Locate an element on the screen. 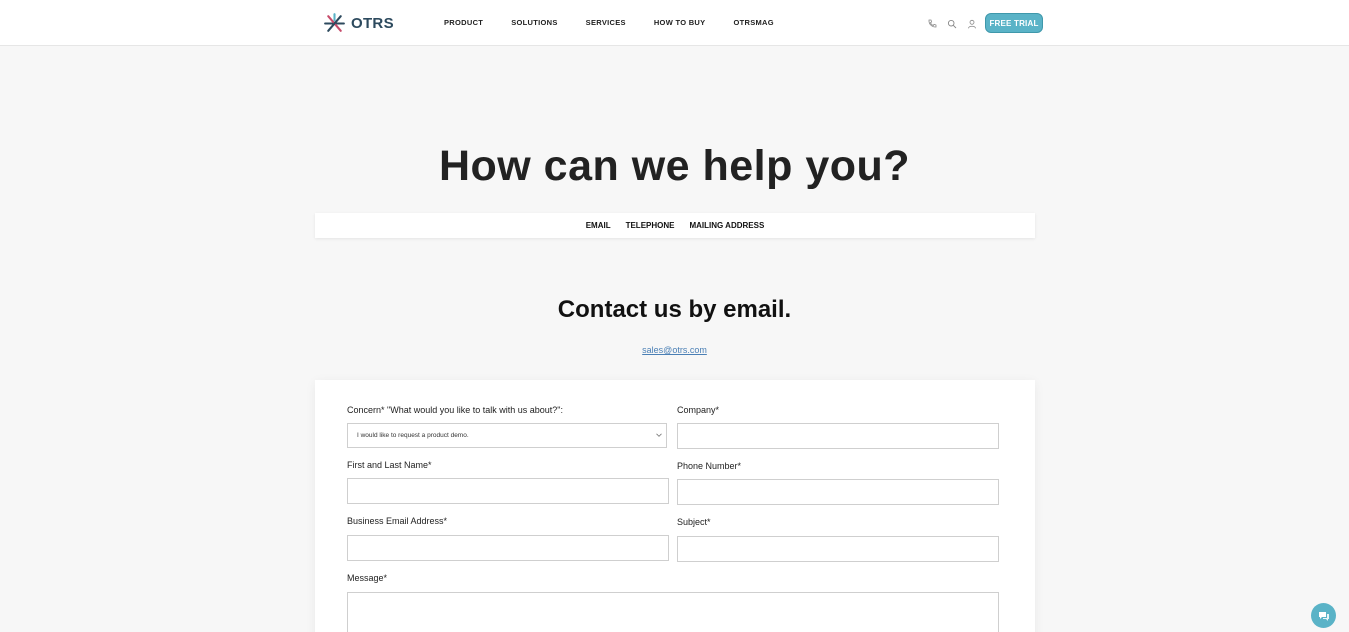 The image size is (1349, 632). subject-input is located at coordinates (838, 549).